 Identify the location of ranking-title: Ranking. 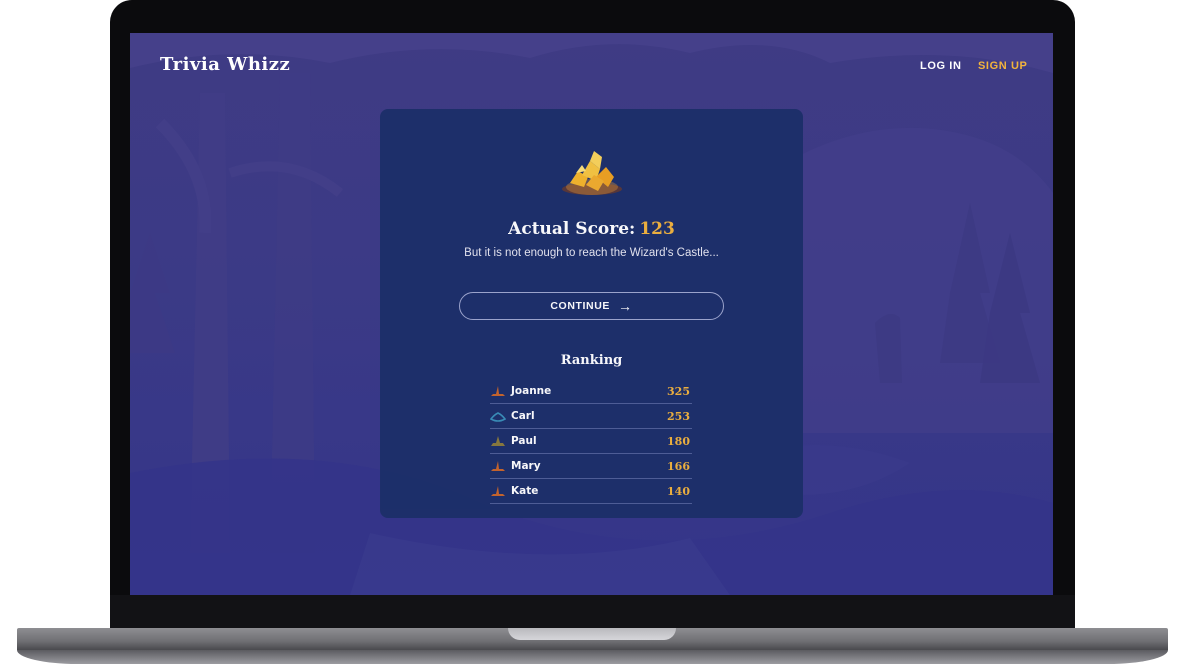
(591, 360).